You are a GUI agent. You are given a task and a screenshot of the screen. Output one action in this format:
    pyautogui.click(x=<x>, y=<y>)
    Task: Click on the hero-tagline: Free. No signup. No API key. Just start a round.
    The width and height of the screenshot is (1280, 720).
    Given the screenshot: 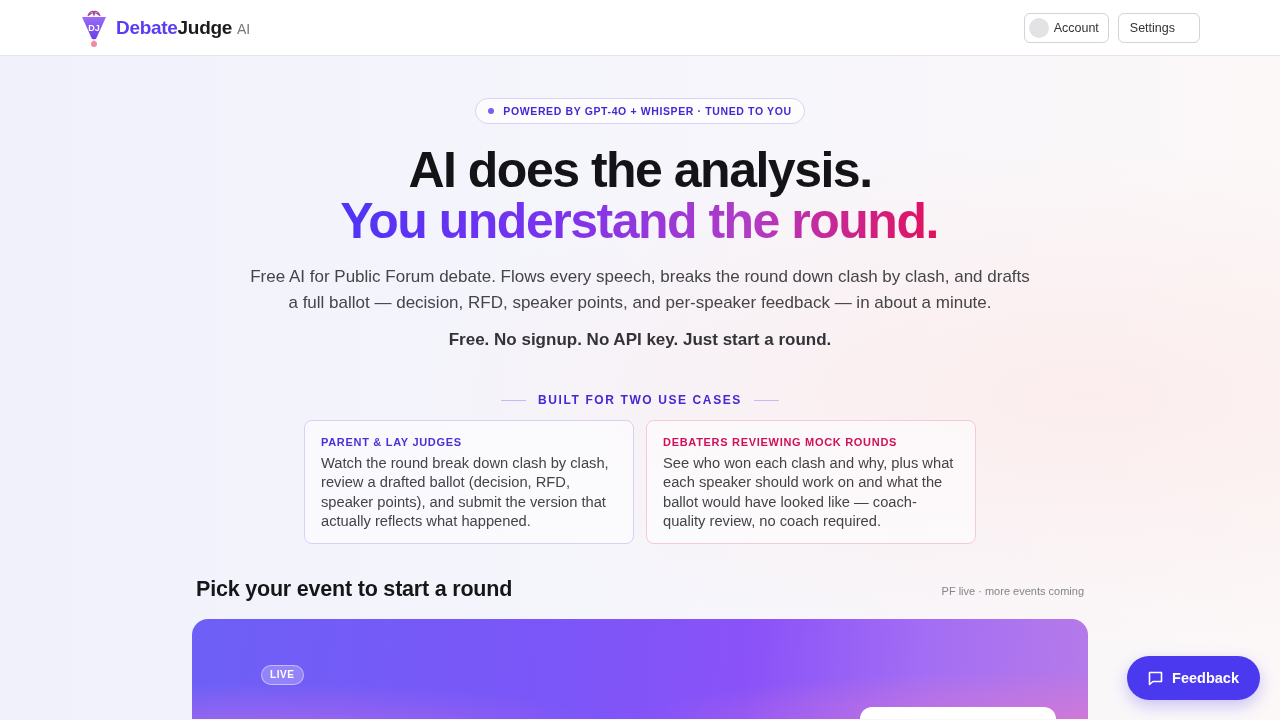 What is the action you would take?
    pyautogui.click(x=640, y=340)
    